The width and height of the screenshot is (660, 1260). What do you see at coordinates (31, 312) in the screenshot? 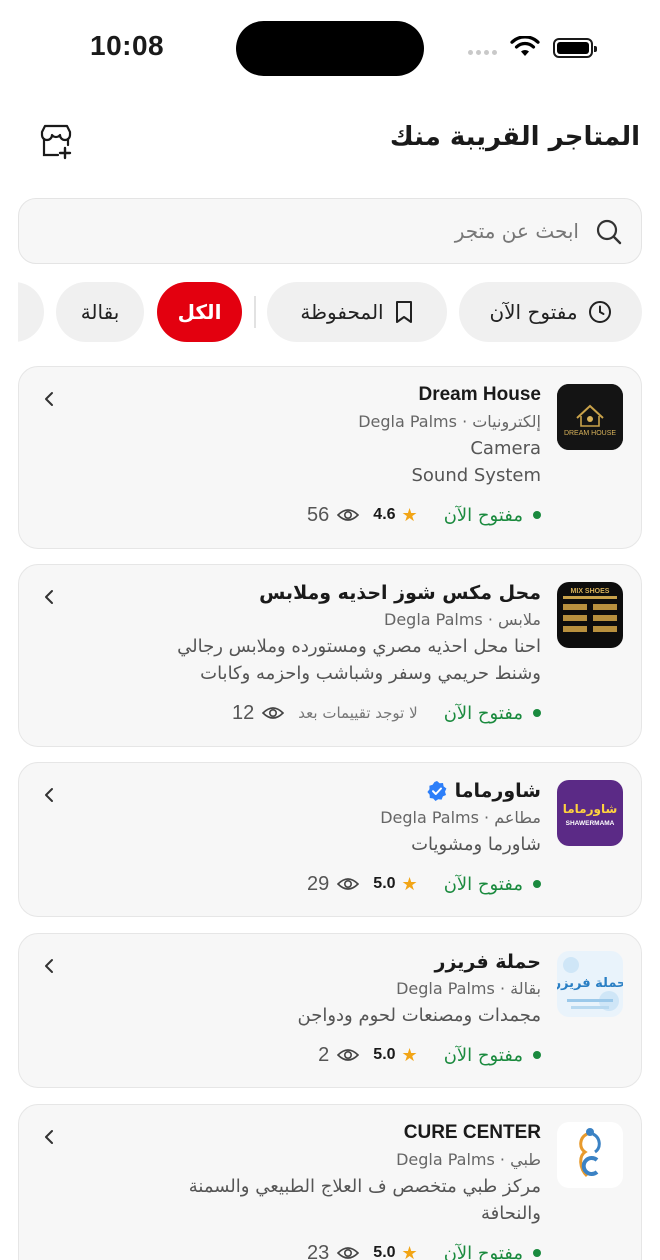
I see `filter-more` at bounding box center [31, 312].